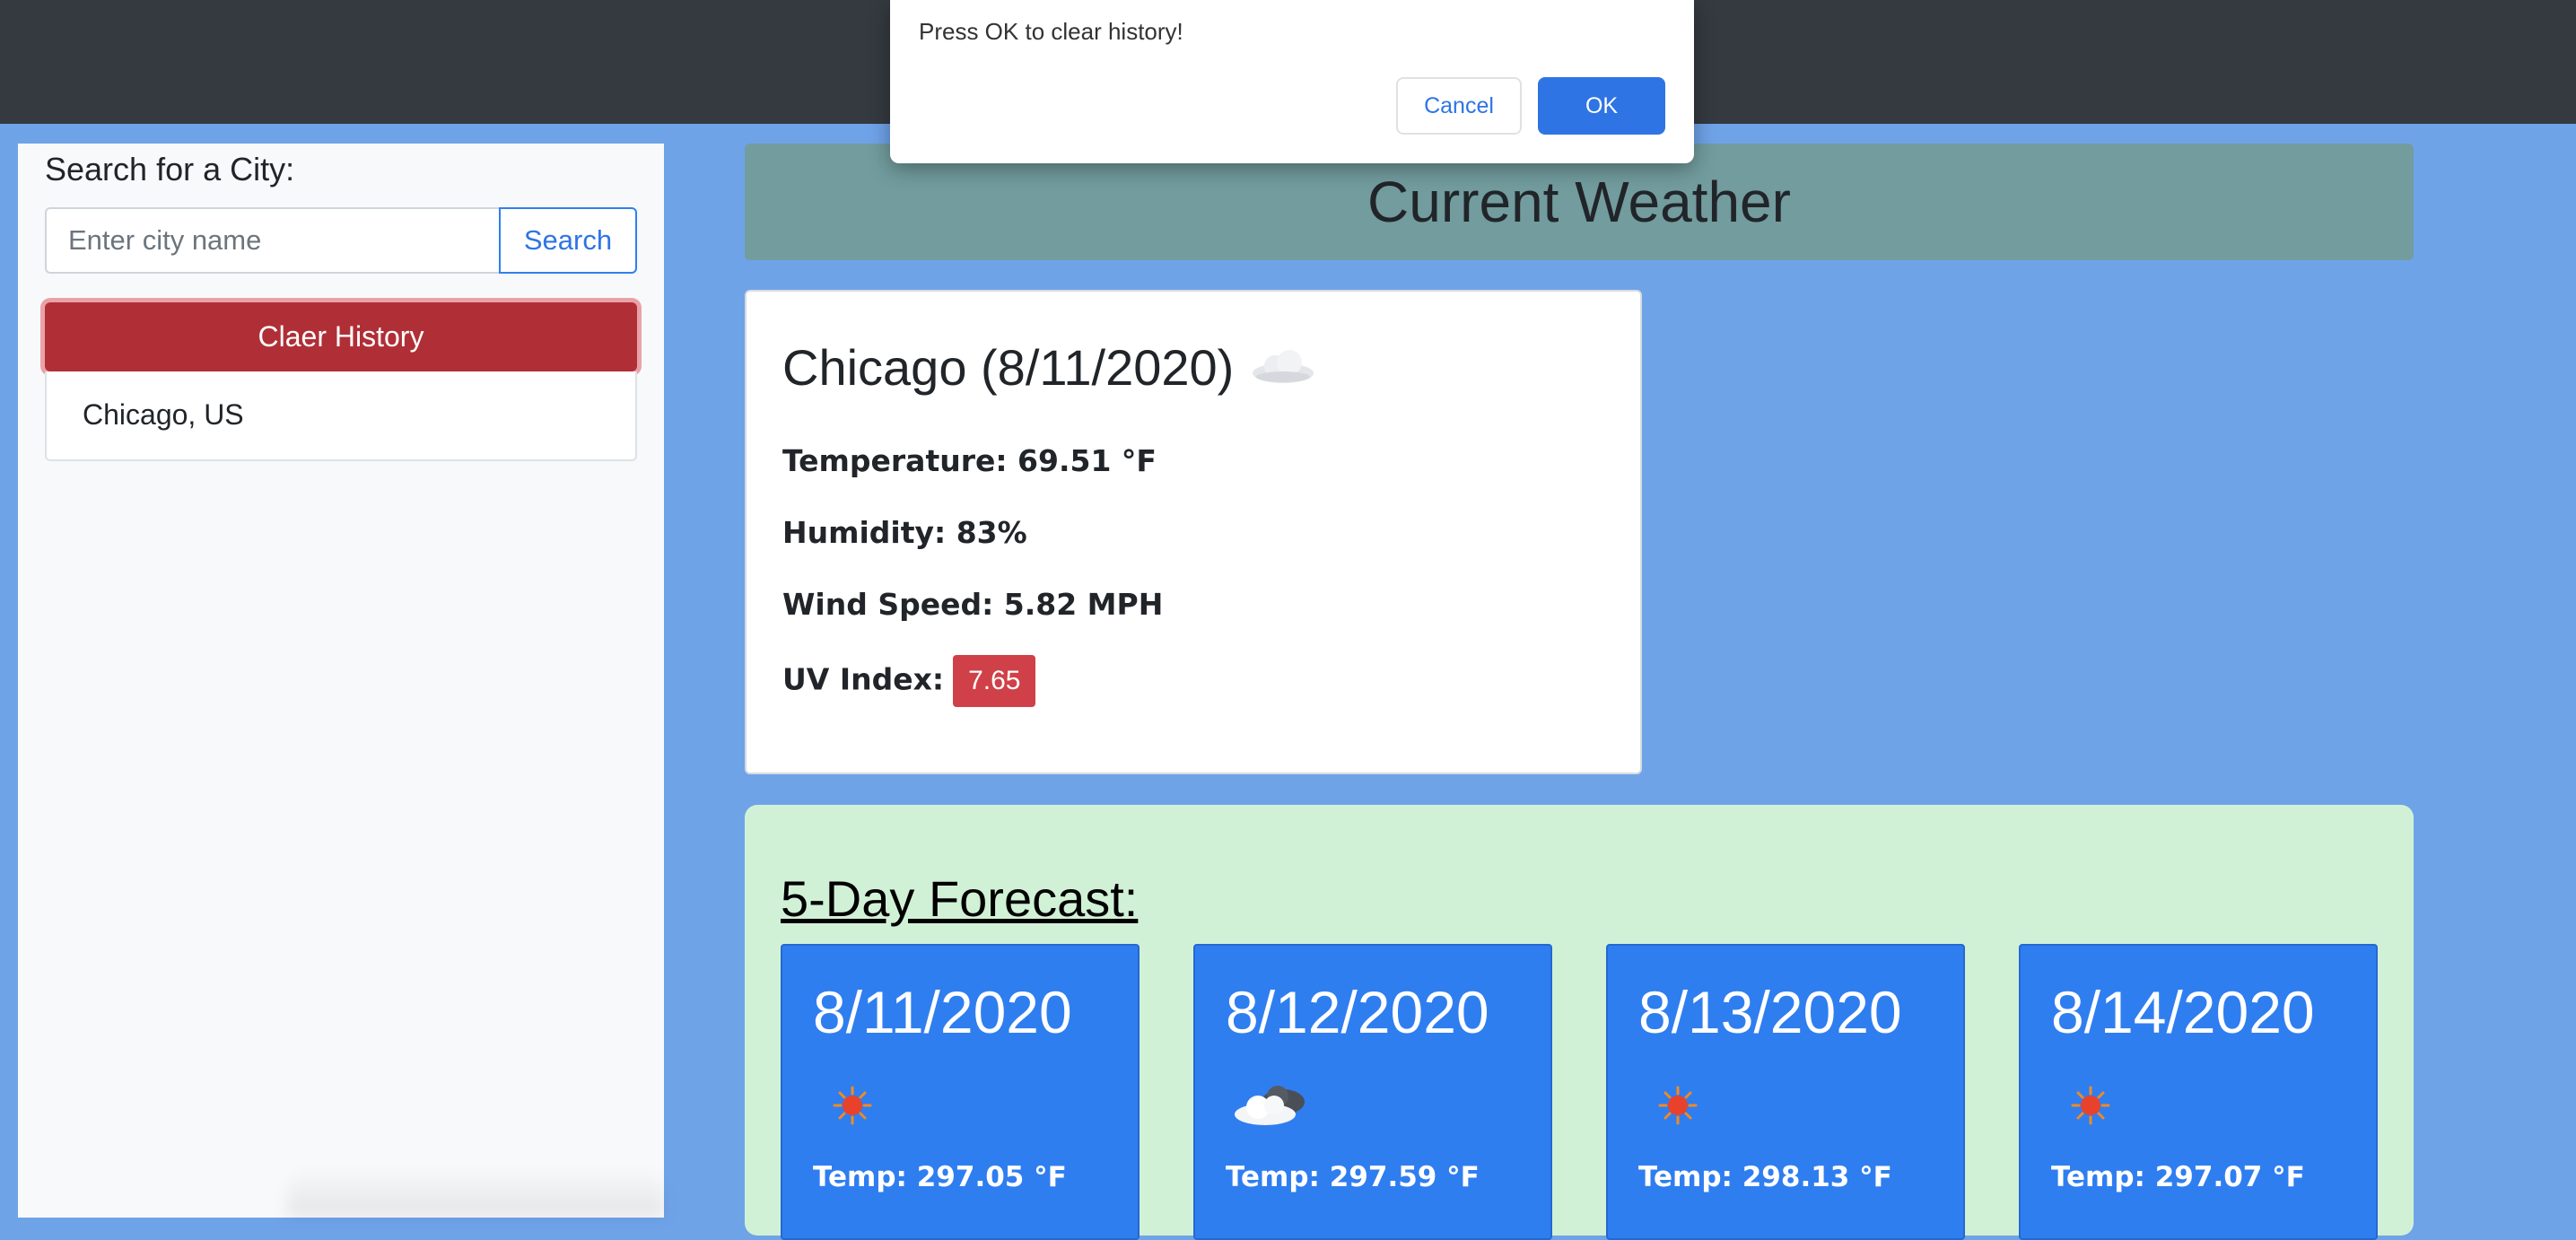 The height and width of the screenshot is (1240, 2576). I want to click on clear-history-button: Claer History, so click(341, 336).